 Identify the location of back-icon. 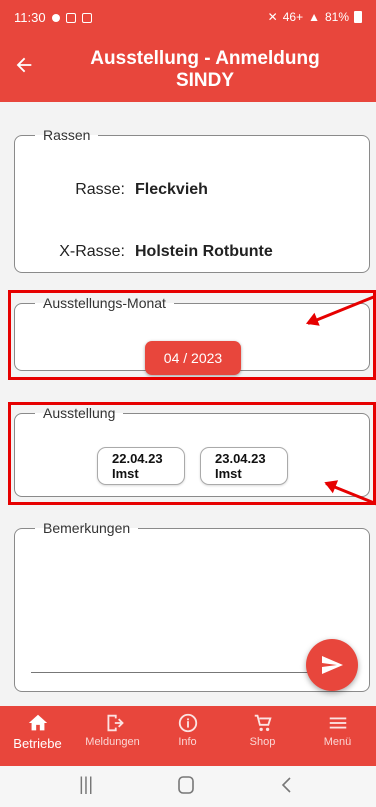
(287, 786).